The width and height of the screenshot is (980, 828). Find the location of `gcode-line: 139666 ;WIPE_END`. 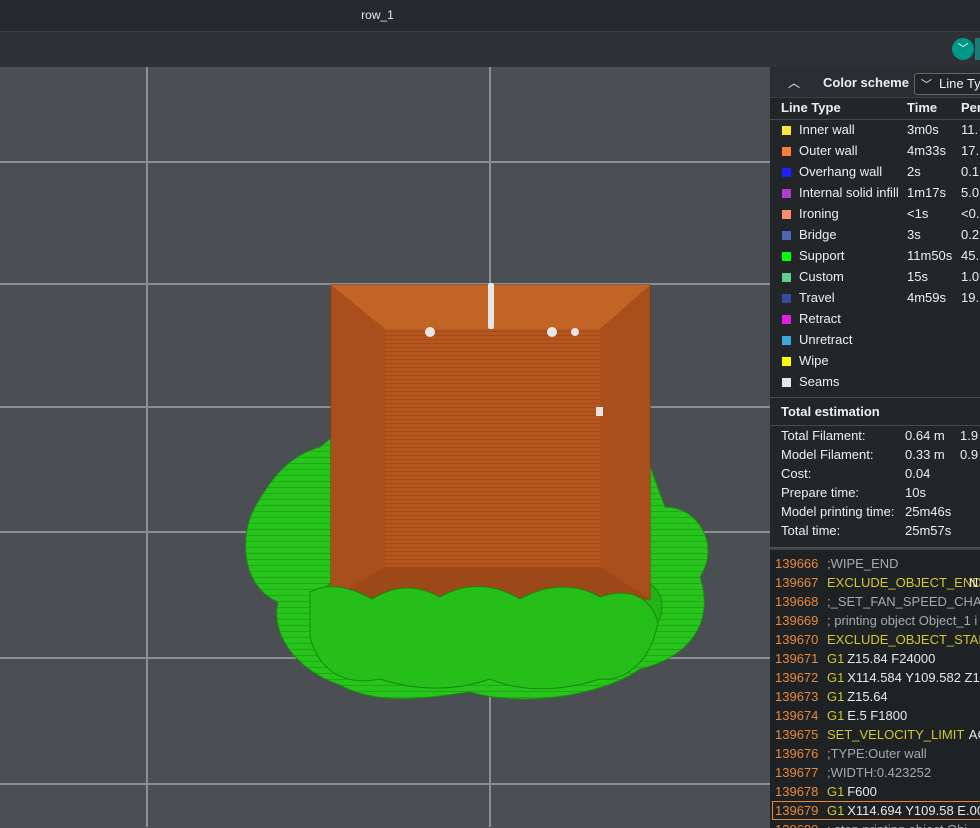

gcode-line: 139666 ;WIPE_END is located at coordinates (875, 563).